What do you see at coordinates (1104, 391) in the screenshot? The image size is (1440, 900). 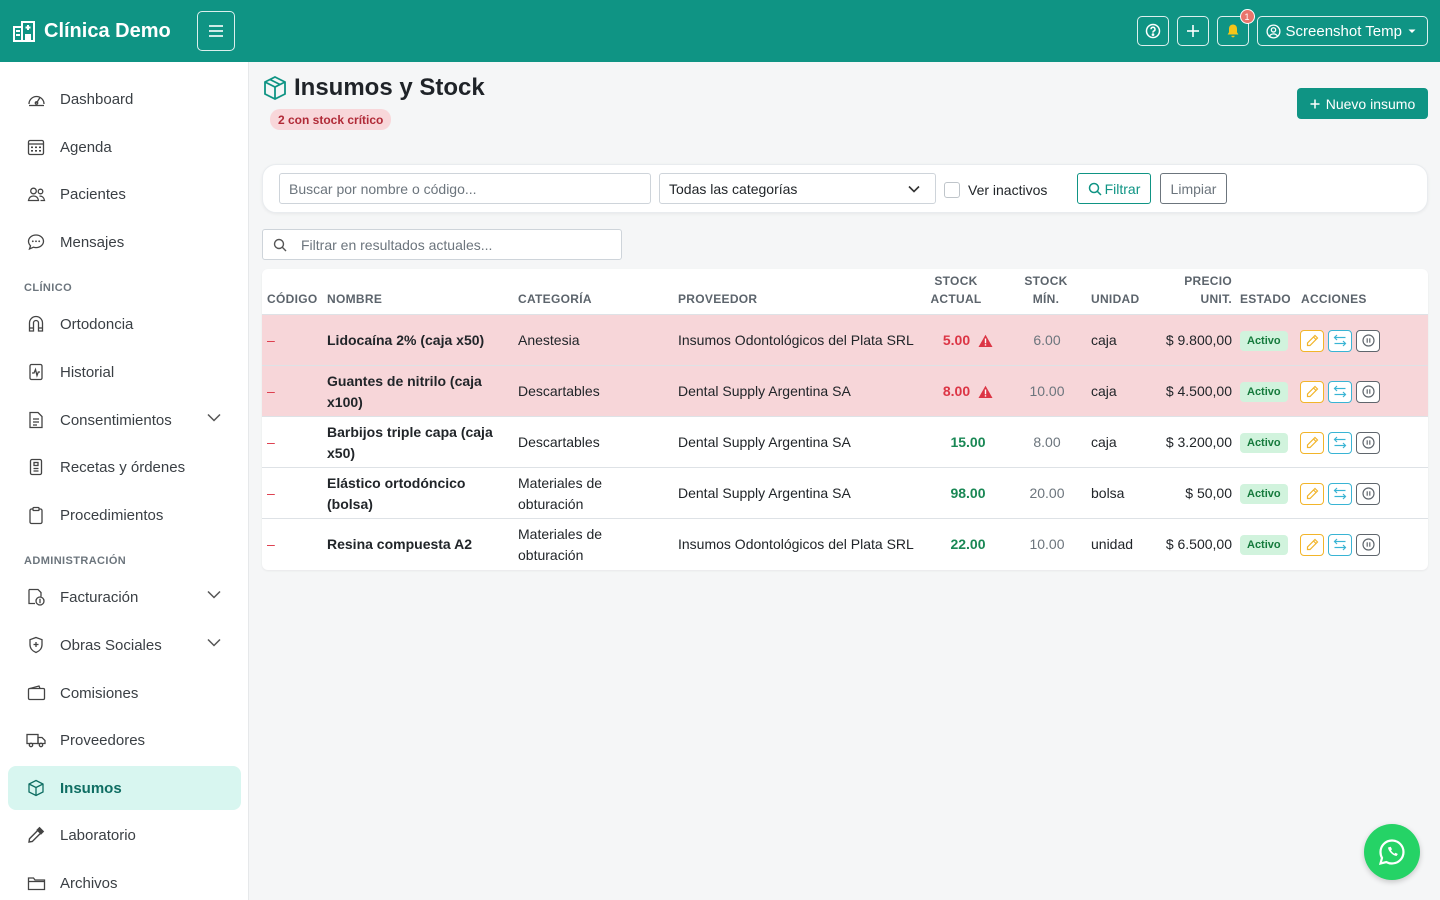 I see `cell-unidad: caja` at bounding box center [1104, 391].